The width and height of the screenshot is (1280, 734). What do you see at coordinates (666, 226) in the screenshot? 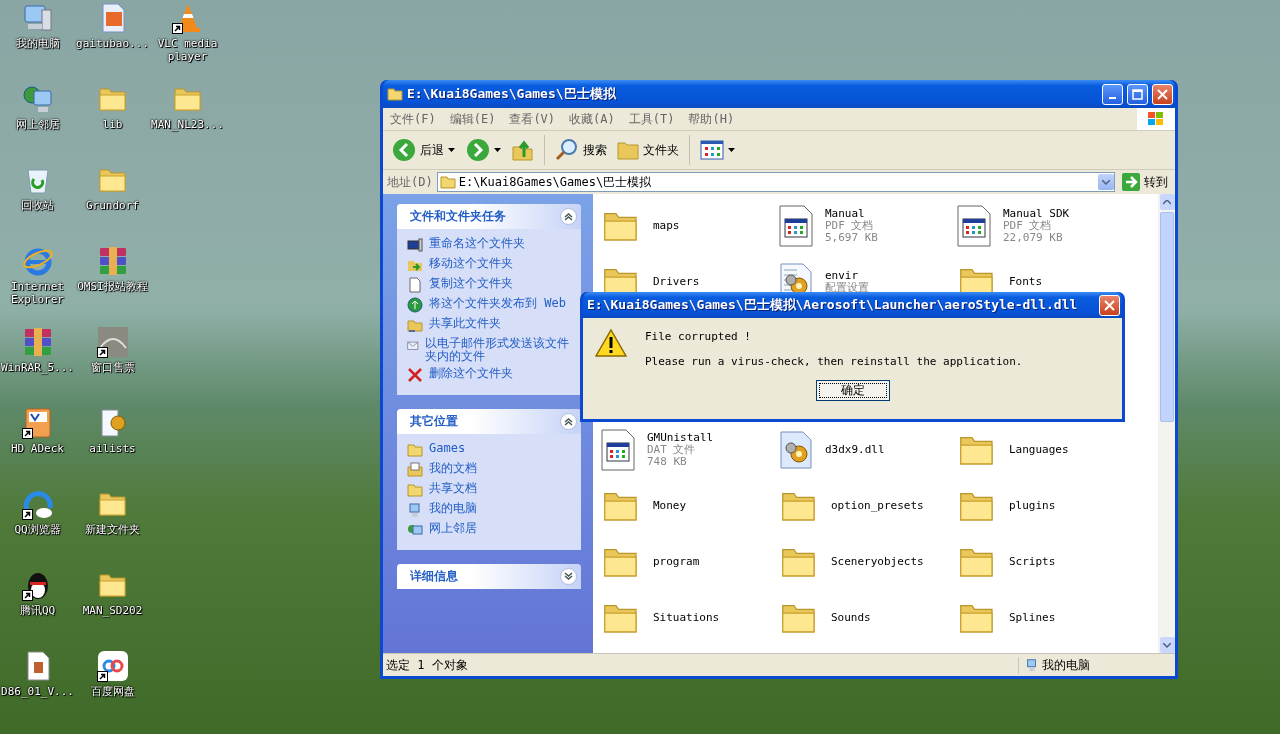
I see `file-name: maps` at bounding box center [666, 226].